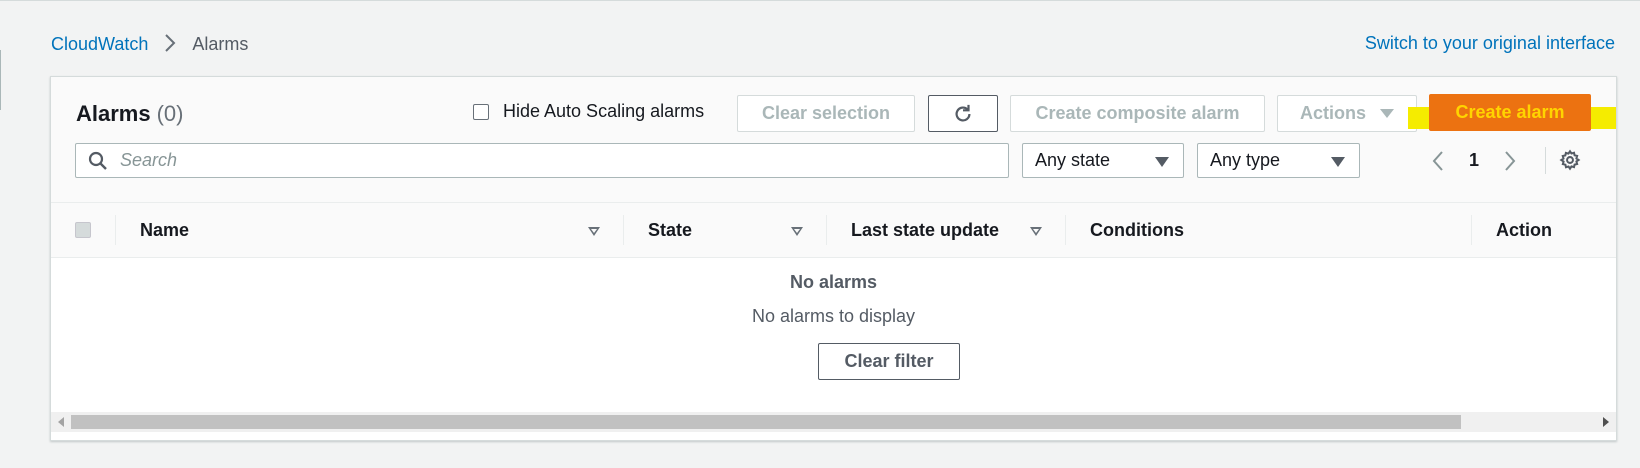 Image resolution: width=1640 pixels, height=468 pixels. I want to click on chevron-right-icon, so click(170, 44).